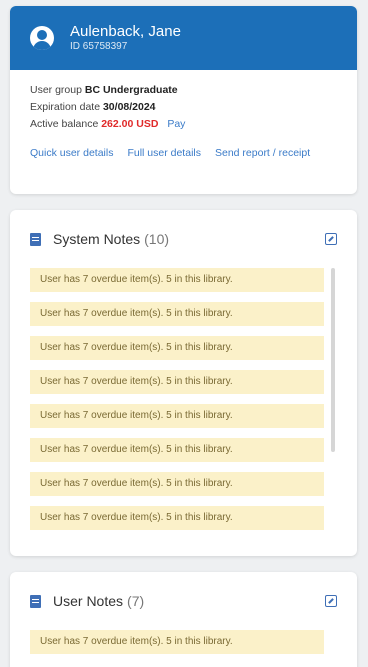  What do you see at coordinates (56, 90) in the screenshot?
I see `user-group-label: User group` at bounding box center [56, 90].